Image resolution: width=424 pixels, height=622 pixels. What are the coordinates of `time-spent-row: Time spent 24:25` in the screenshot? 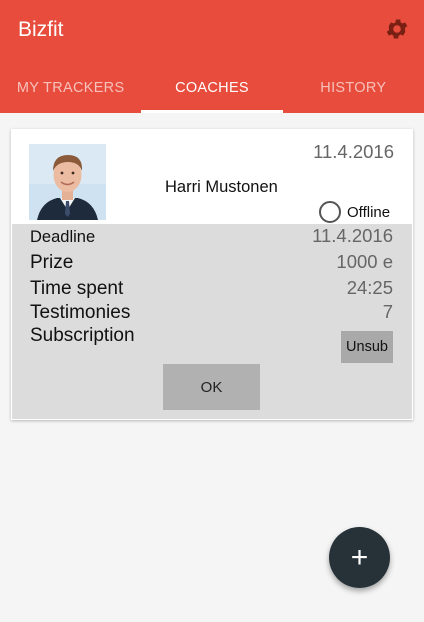 It's located at (211, 288).